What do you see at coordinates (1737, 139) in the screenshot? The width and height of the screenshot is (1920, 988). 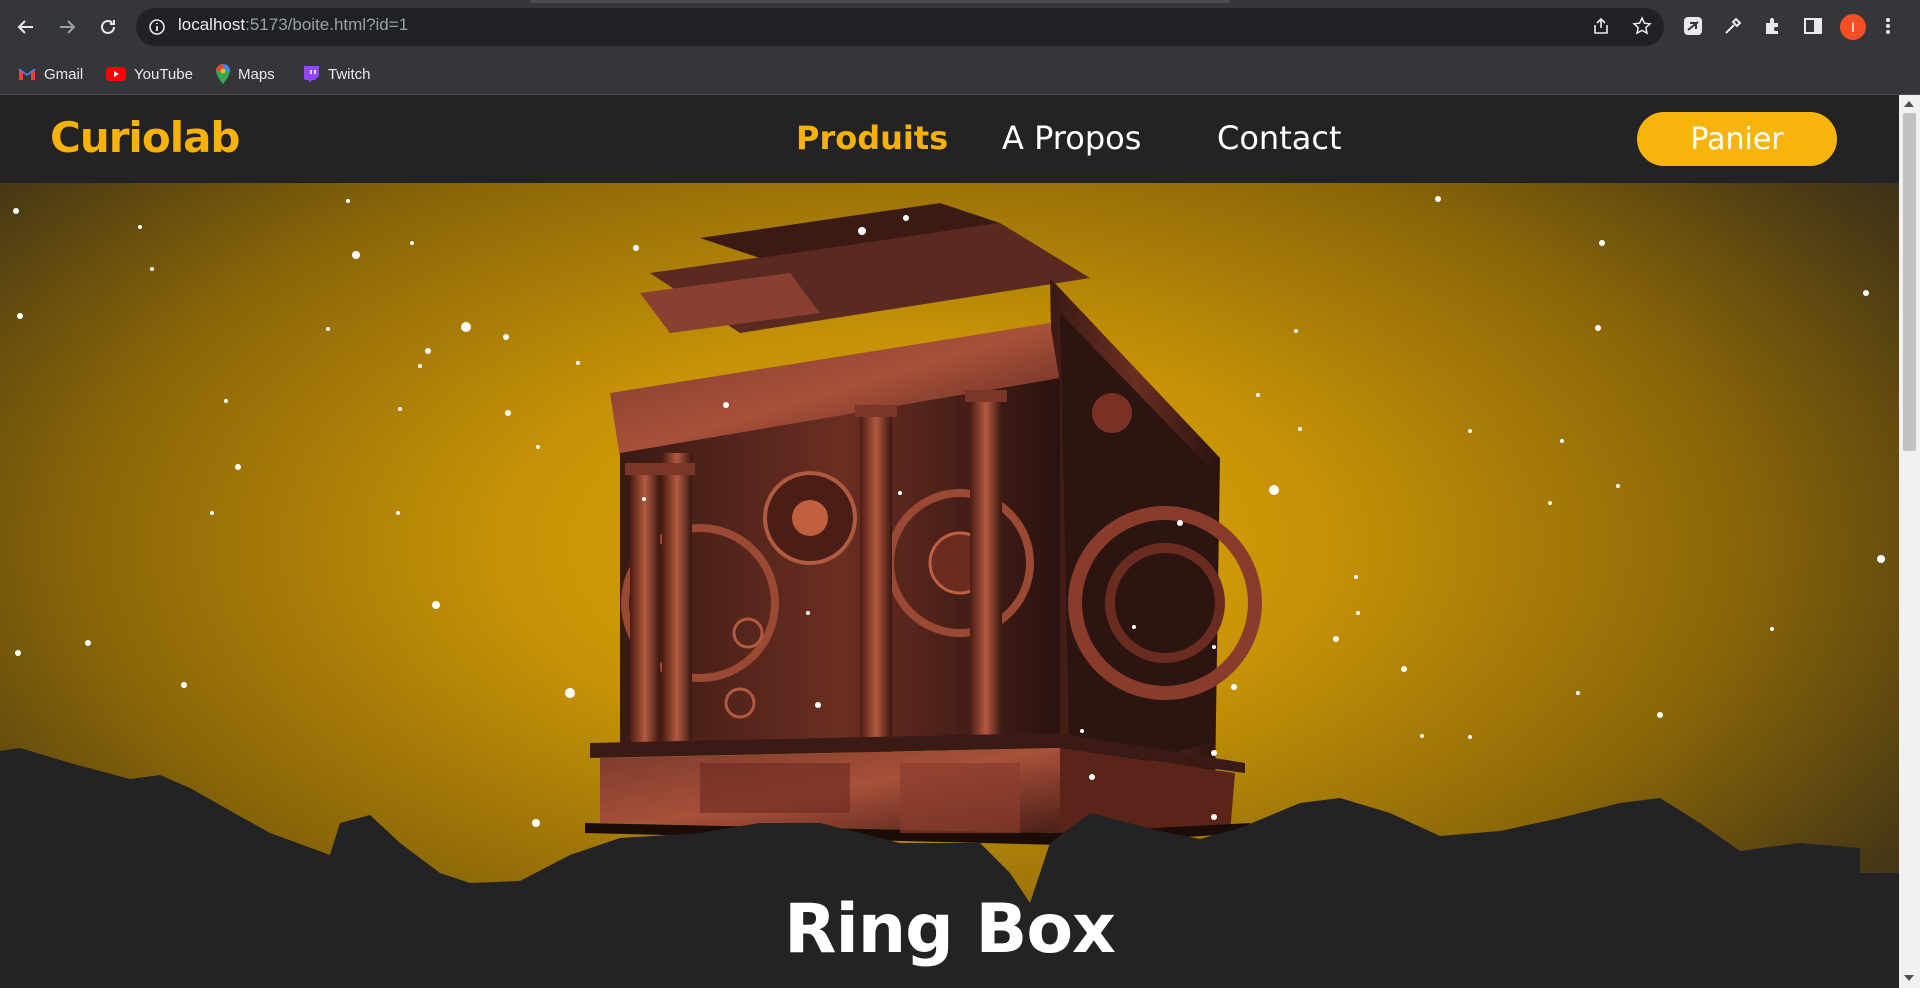 I see `cart-button: Panier` at bounding box center [1737, 139].